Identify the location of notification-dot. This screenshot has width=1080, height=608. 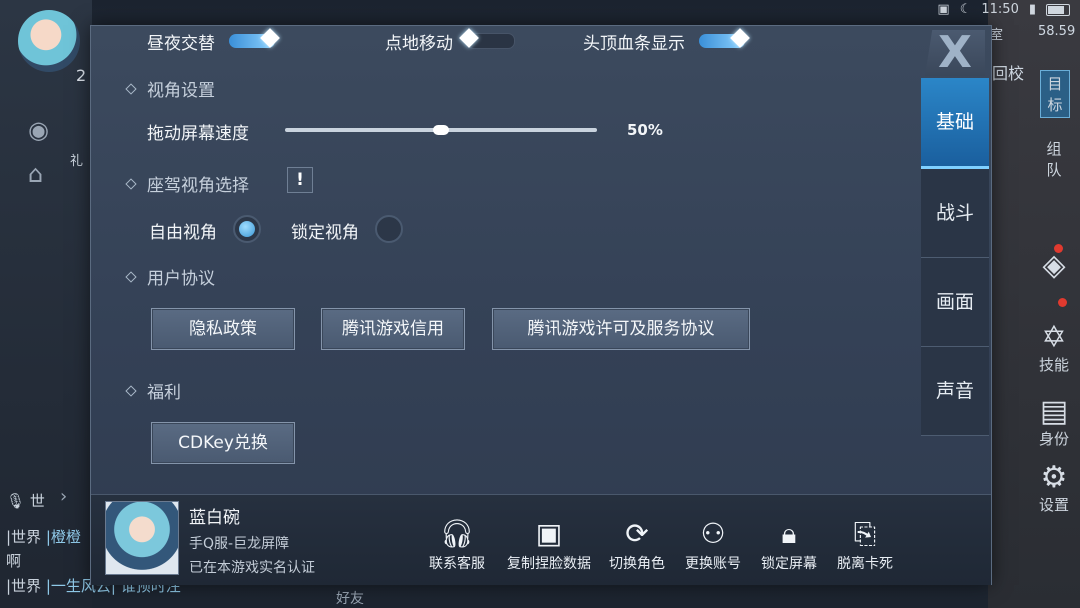
(1062, 302).